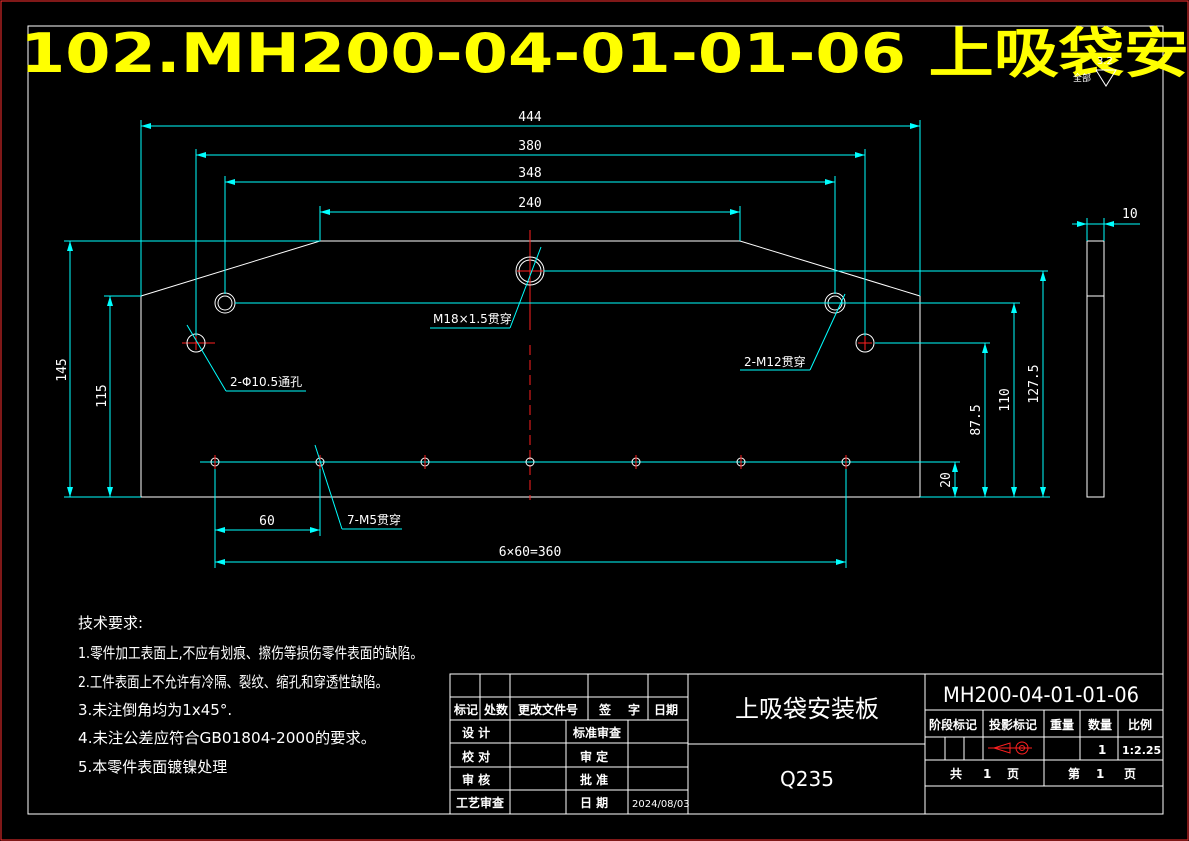 The height and width of the screenshot is (841, 1189). I want to click on tech-item-4: 4.未注公差应符合GB01804-2000的要求。, so click(227, 738).